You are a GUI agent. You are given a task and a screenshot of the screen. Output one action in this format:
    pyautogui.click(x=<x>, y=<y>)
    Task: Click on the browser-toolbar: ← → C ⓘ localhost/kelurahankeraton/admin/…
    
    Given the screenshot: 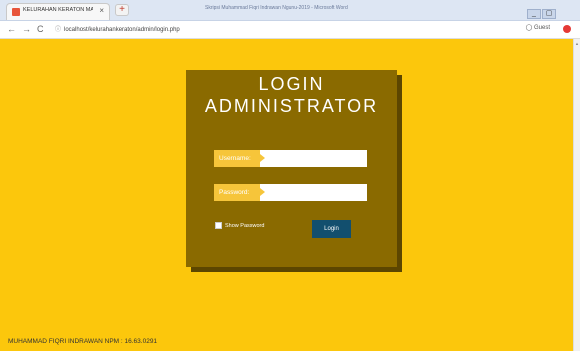 What is the action you would take?
    pyautogui.click(x=290, y=30)
    